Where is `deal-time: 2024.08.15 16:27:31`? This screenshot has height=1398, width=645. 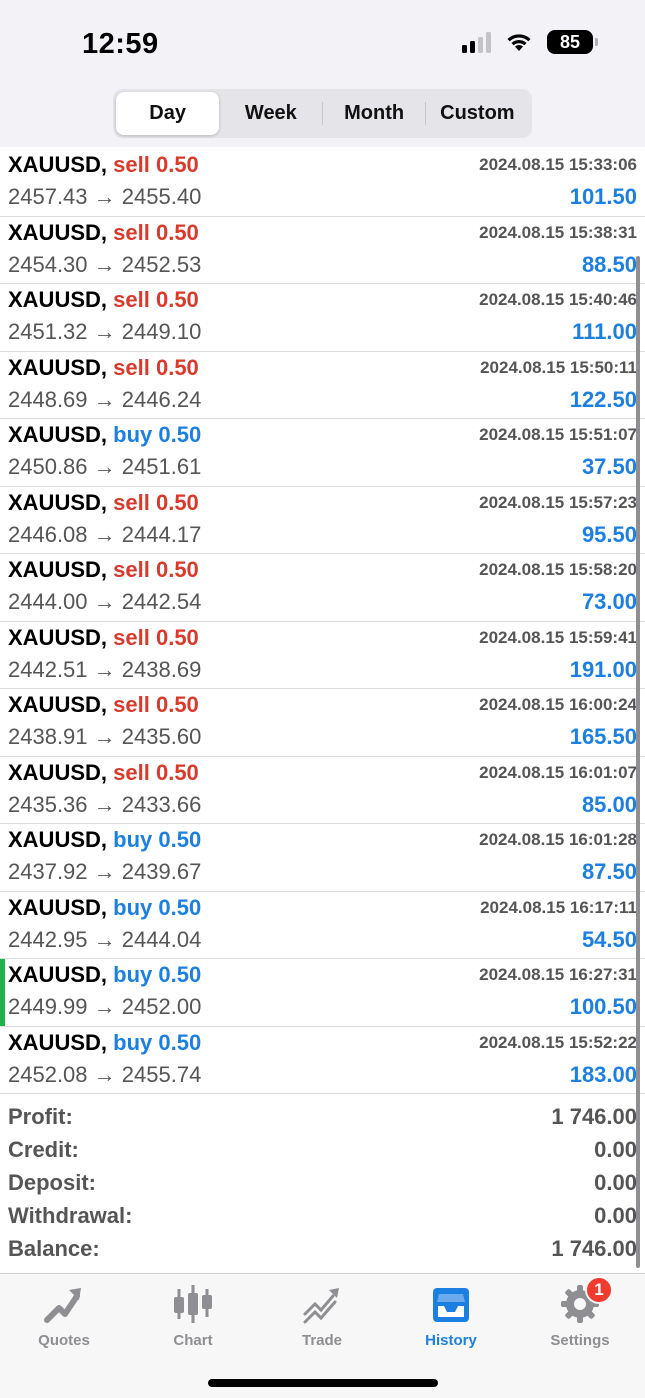
deal-time: 2024.08.15 16:27:31 is located at coordinates (558, 974).